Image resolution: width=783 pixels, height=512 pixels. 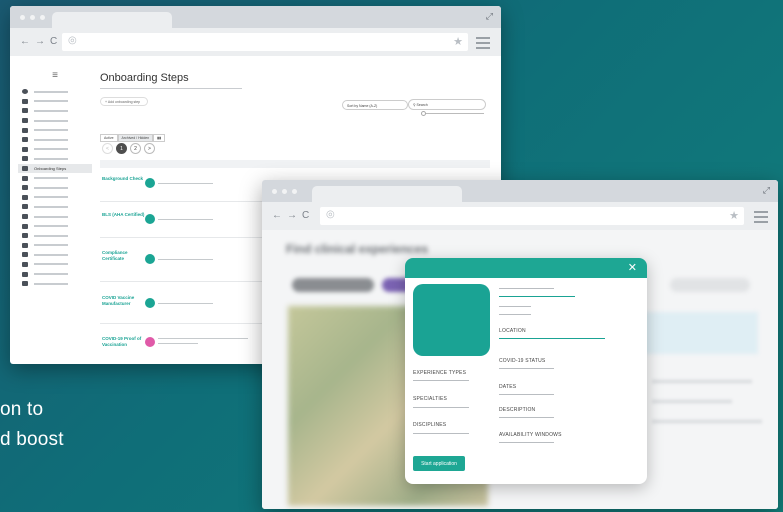 I want to click on page-title: Find clinical experiences, so click(x=357, y=249).